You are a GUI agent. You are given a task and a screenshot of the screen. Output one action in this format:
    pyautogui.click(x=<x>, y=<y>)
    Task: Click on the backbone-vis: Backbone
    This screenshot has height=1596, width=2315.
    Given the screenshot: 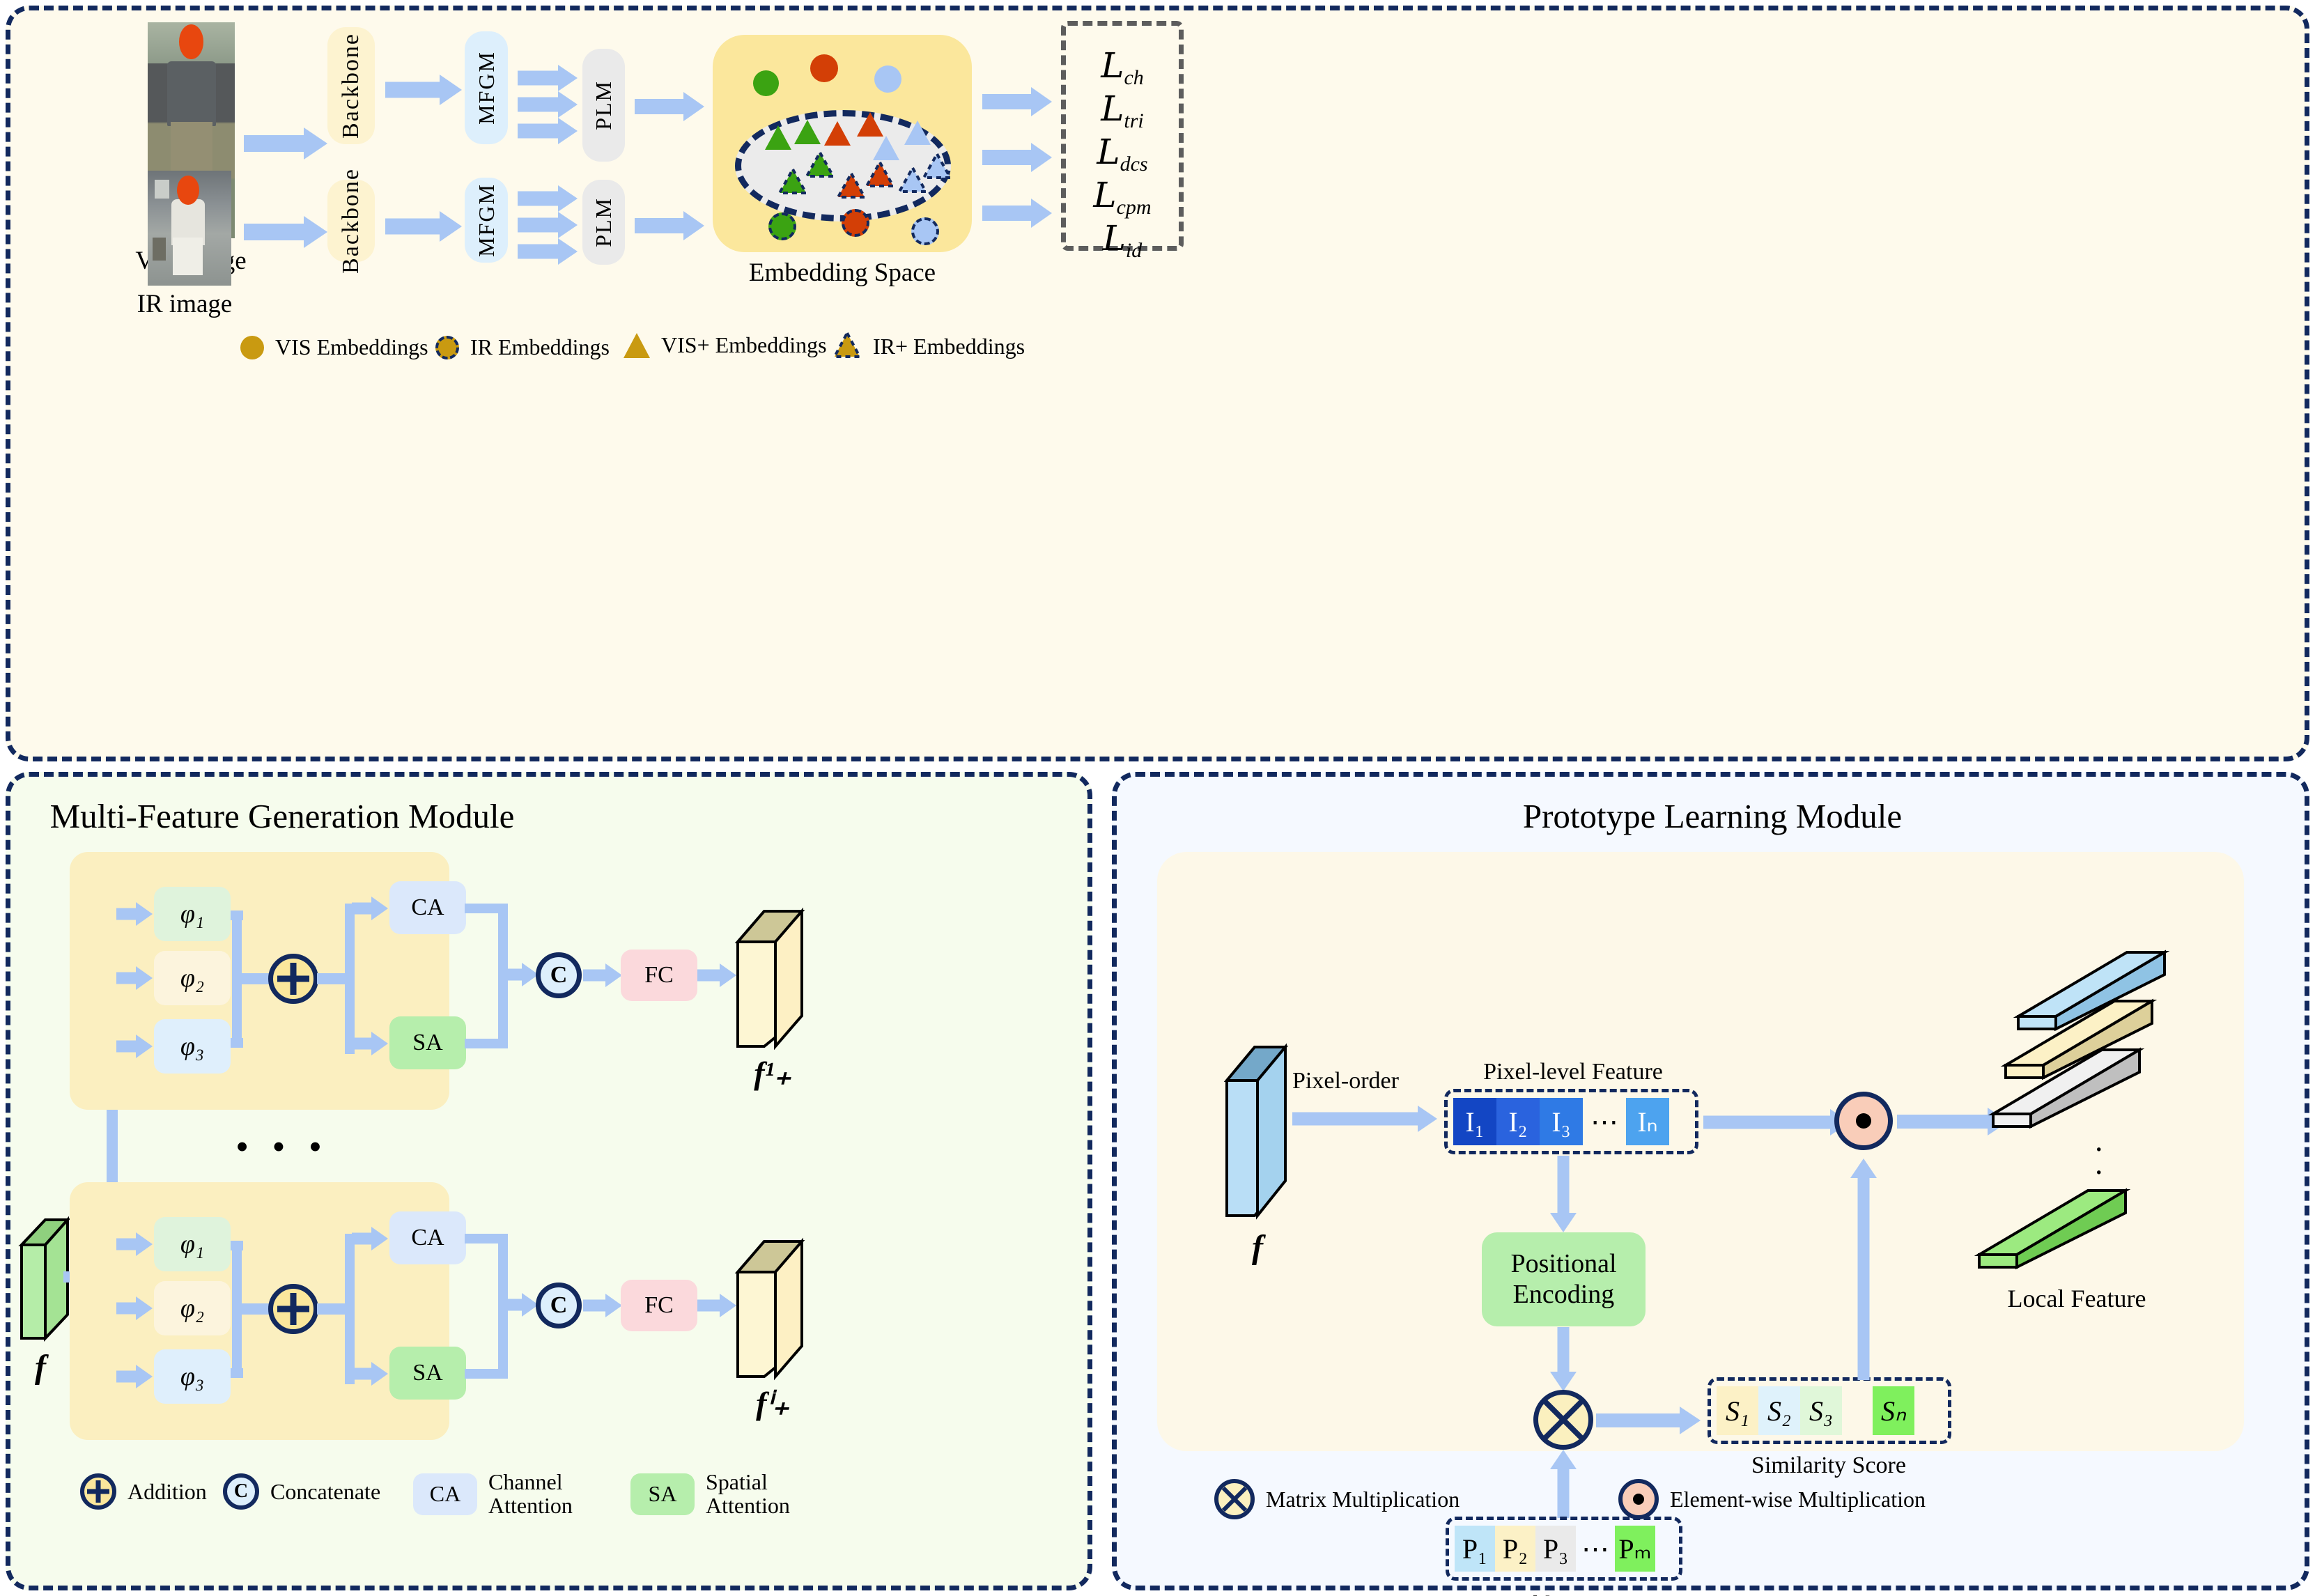 What is the action you would take?
    pyautogui.click(x=351, y=85)
    